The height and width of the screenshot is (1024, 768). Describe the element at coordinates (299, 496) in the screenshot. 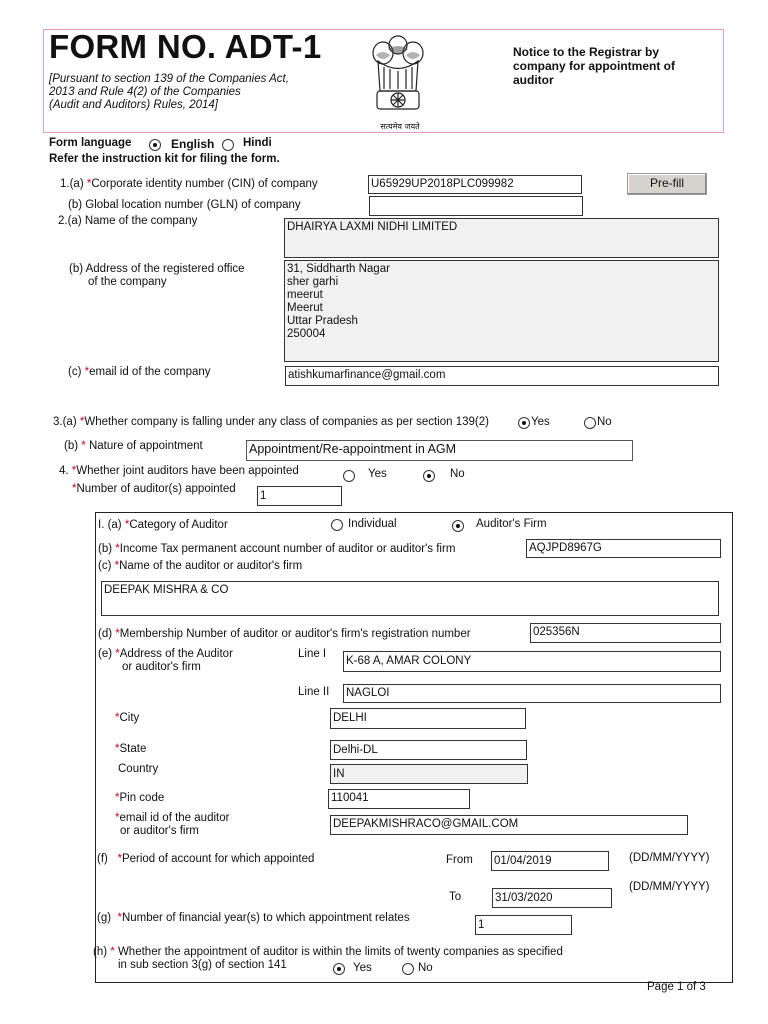

I see `auditor-count-input: 1` at that location.